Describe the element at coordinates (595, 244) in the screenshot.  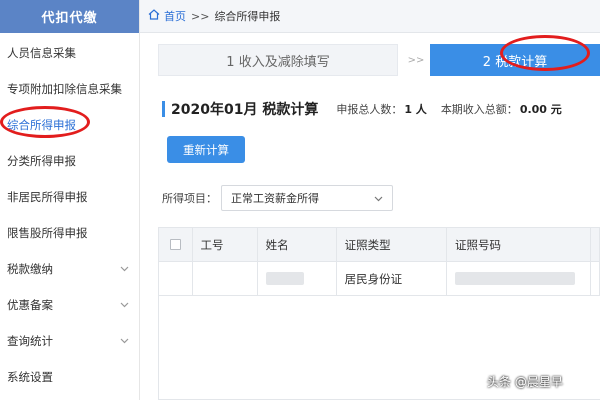
I see `column-header-extra` at that location.